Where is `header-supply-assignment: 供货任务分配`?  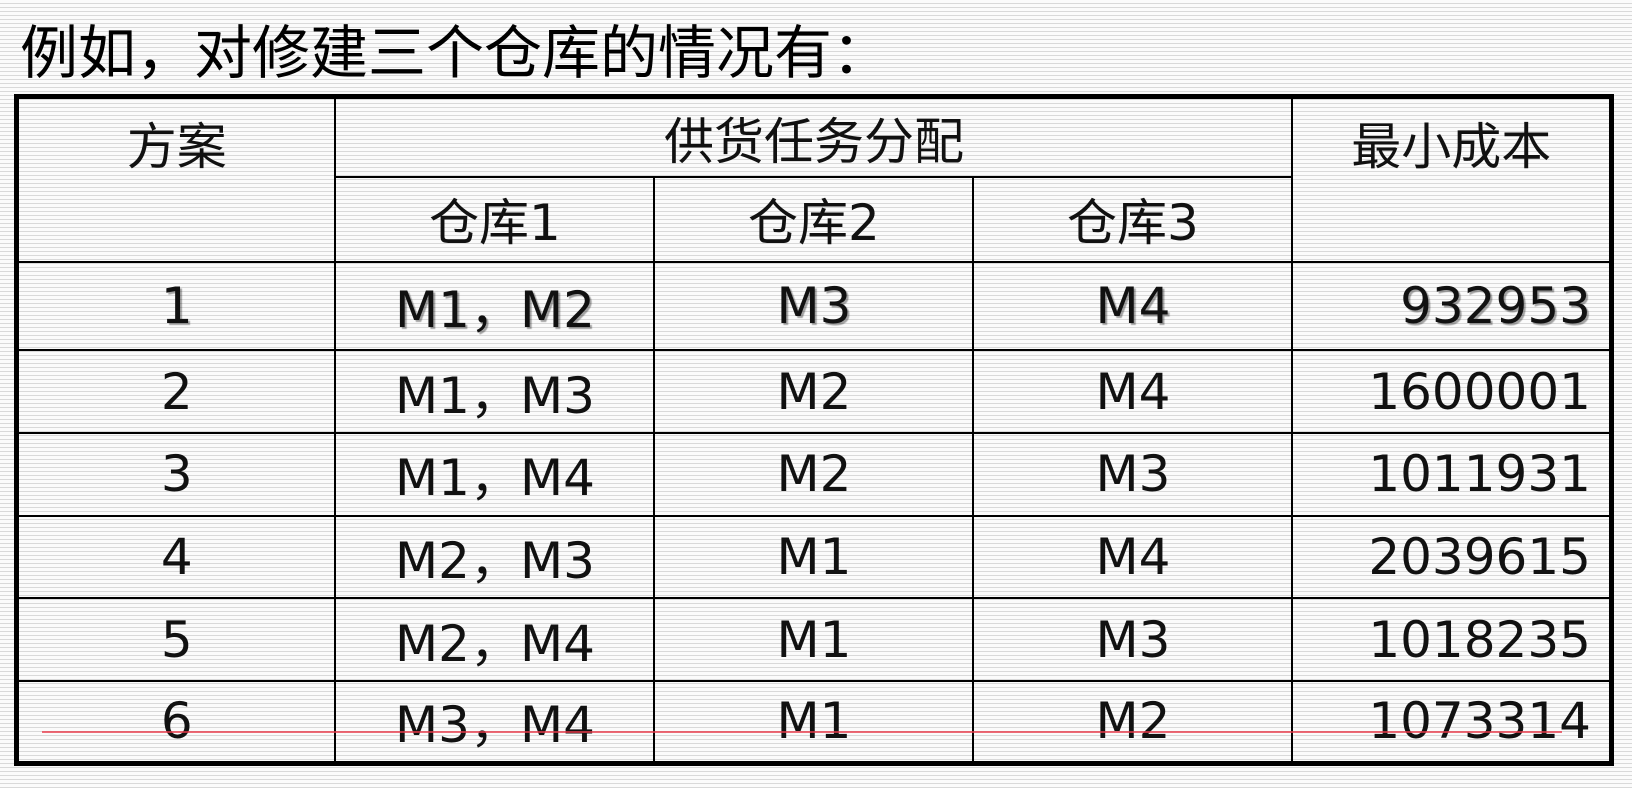
header-supply-assignment: 供货任务分配 is located at coordinates (814, 137).